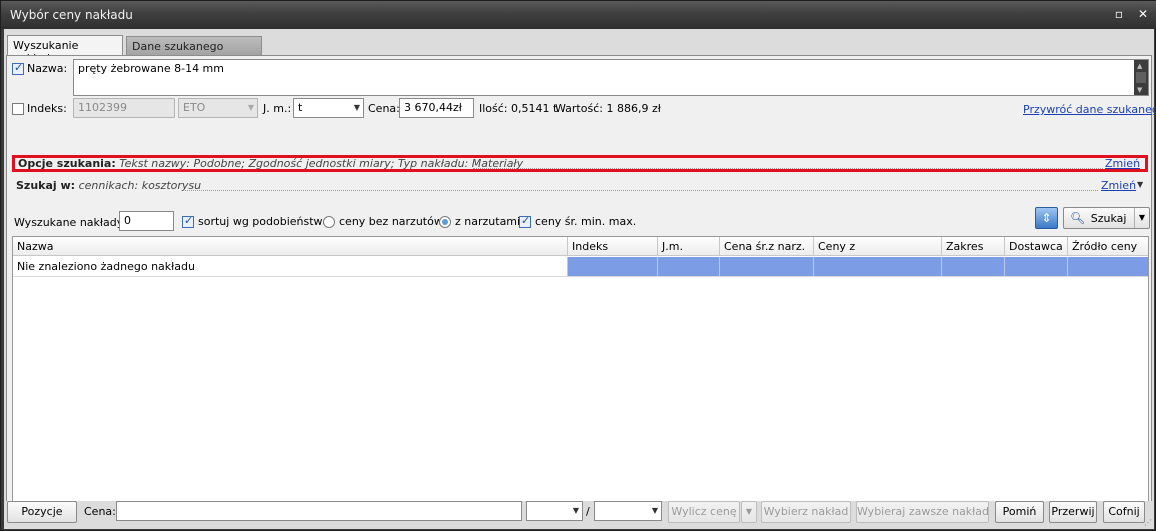 Image resolution: width=1156 pixels, height=531 pixels. What do you see at coordinates (586, 221) in the screenshot?
I see `avg-price-label: ceny śr. min. max.` at bounding box center [586, 221].